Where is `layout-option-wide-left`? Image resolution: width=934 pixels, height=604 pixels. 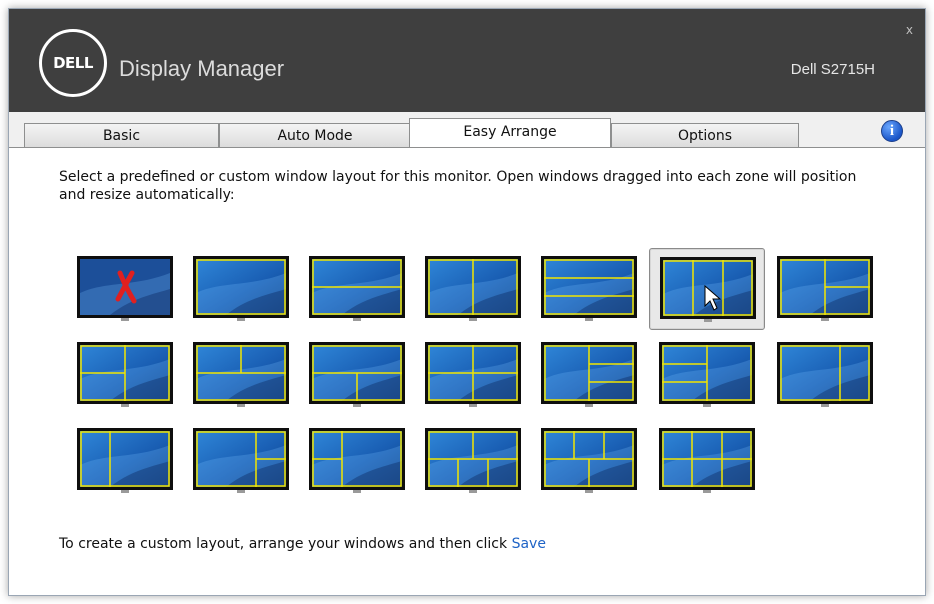
layout-option-wide-left is located at coordinates (125, 463).